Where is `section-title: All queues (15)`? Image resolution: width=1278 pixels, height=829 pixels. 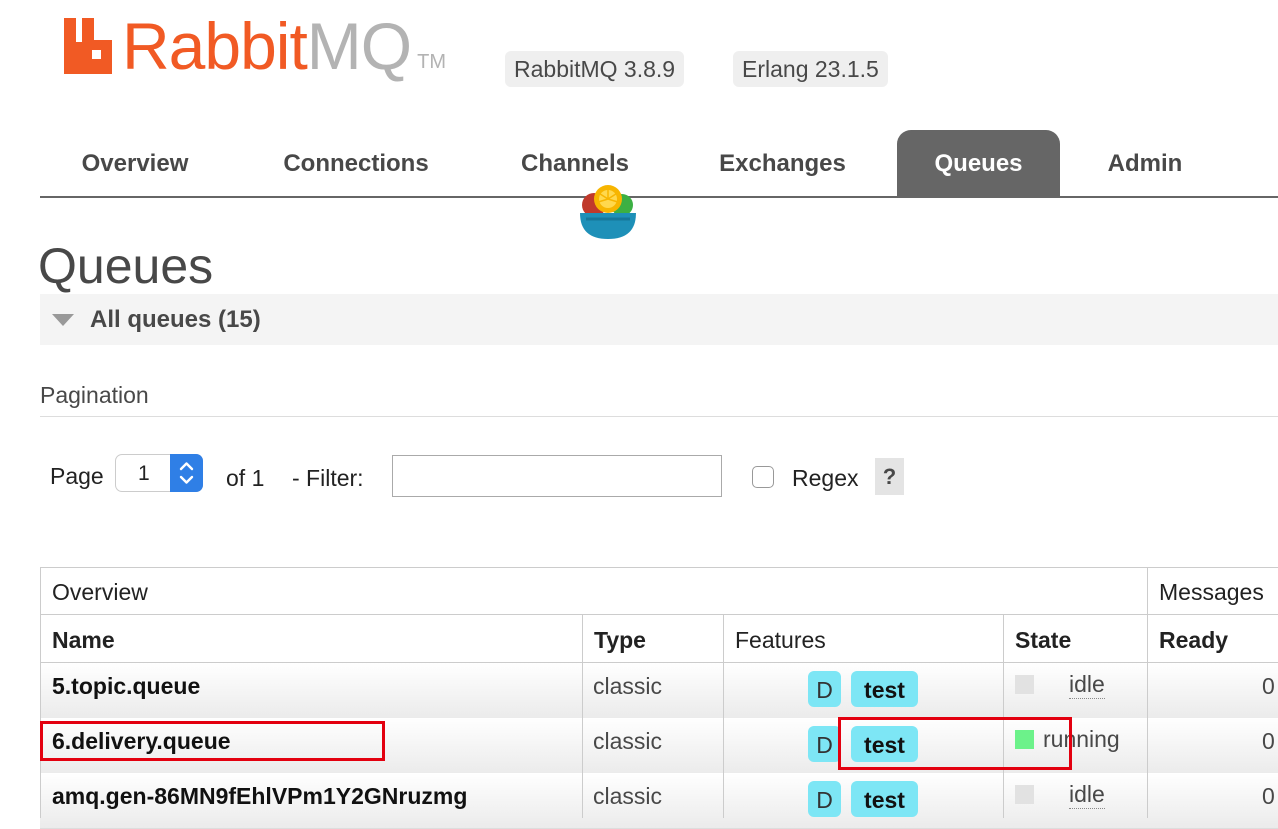
section-title: All queues (15) is located at coordinates (175, 319).